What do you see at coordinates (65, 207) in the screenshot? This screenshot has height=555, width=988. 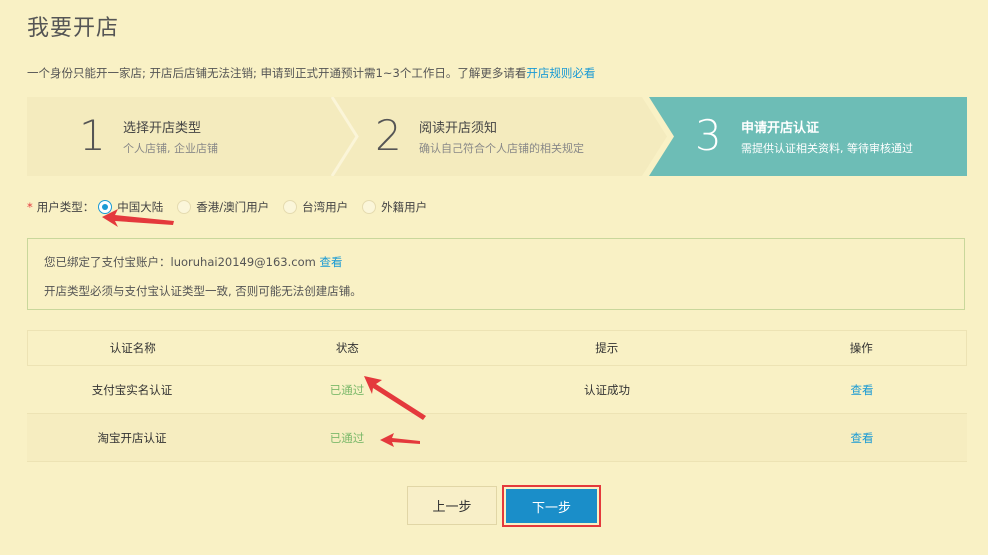 I see `user-type-label: 用户类型：` at bounding box center [65, 207].